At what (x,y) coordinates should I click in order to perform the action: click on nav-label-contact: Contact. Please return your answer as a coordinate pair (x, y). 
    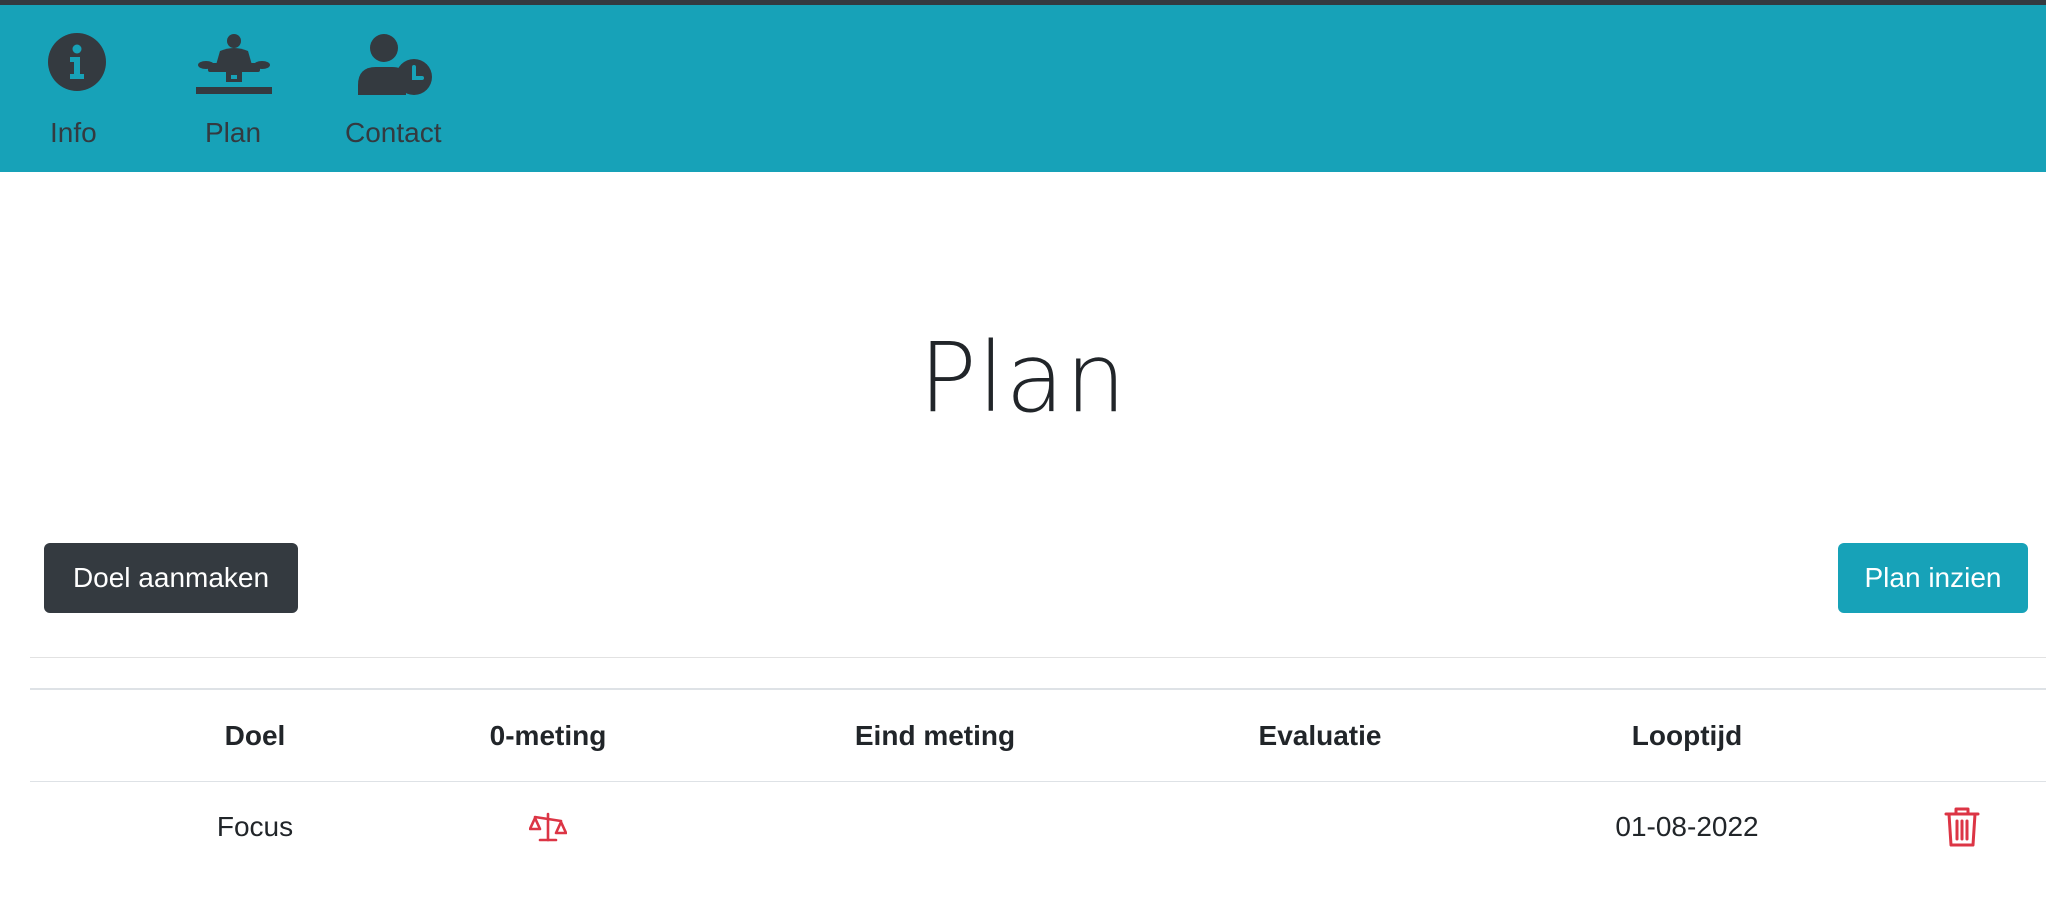
    Looking at the image, I should click on (393, 132).